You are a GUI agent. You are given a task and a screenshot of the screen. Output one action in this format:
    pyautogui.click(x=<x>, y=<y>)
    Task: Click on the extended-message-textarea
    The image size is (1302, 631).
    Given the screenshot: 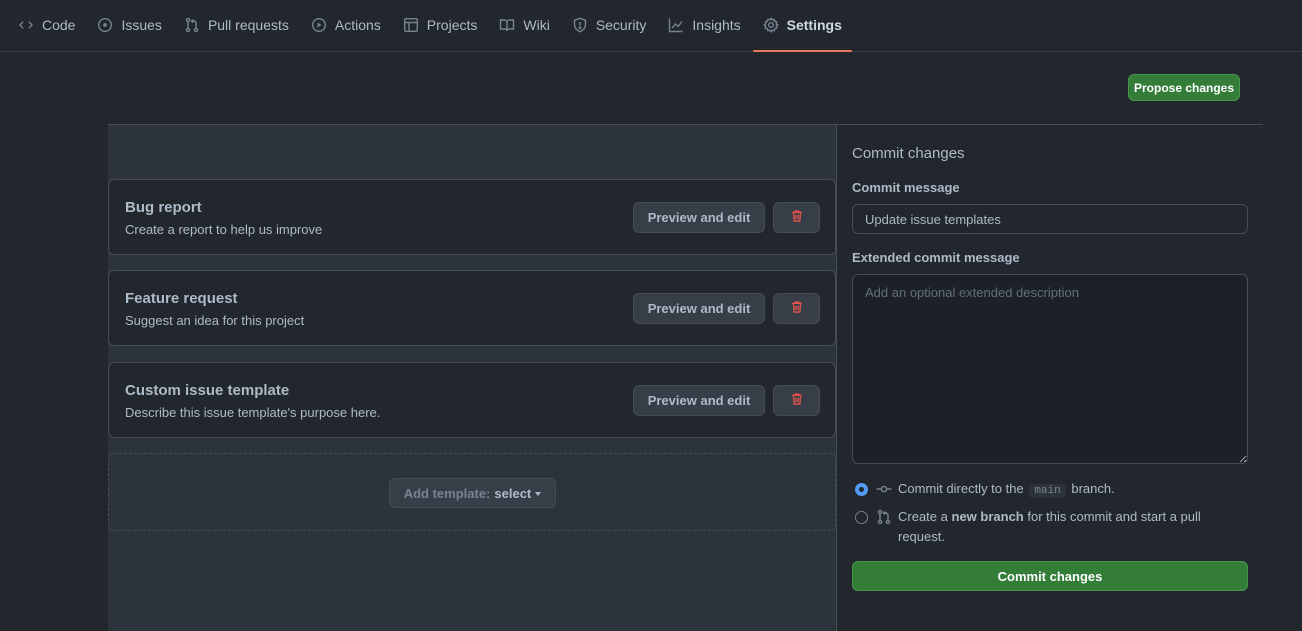 What is the action you would take?
    pyautogui.click(x=1050, y=369)
    